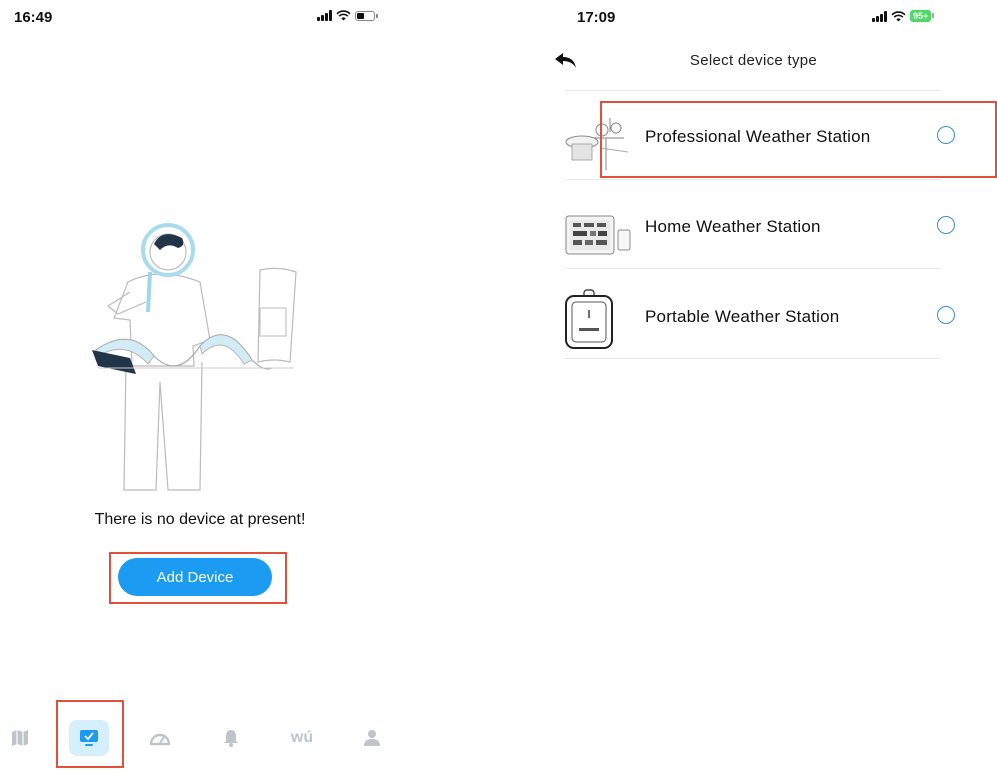 The width and height of the screenshot is (997, 775). What do you see at coordinates (742, 316) in the screenshot?
I see `device-name: Portable Weather Station` at bounding box center [742, 316].